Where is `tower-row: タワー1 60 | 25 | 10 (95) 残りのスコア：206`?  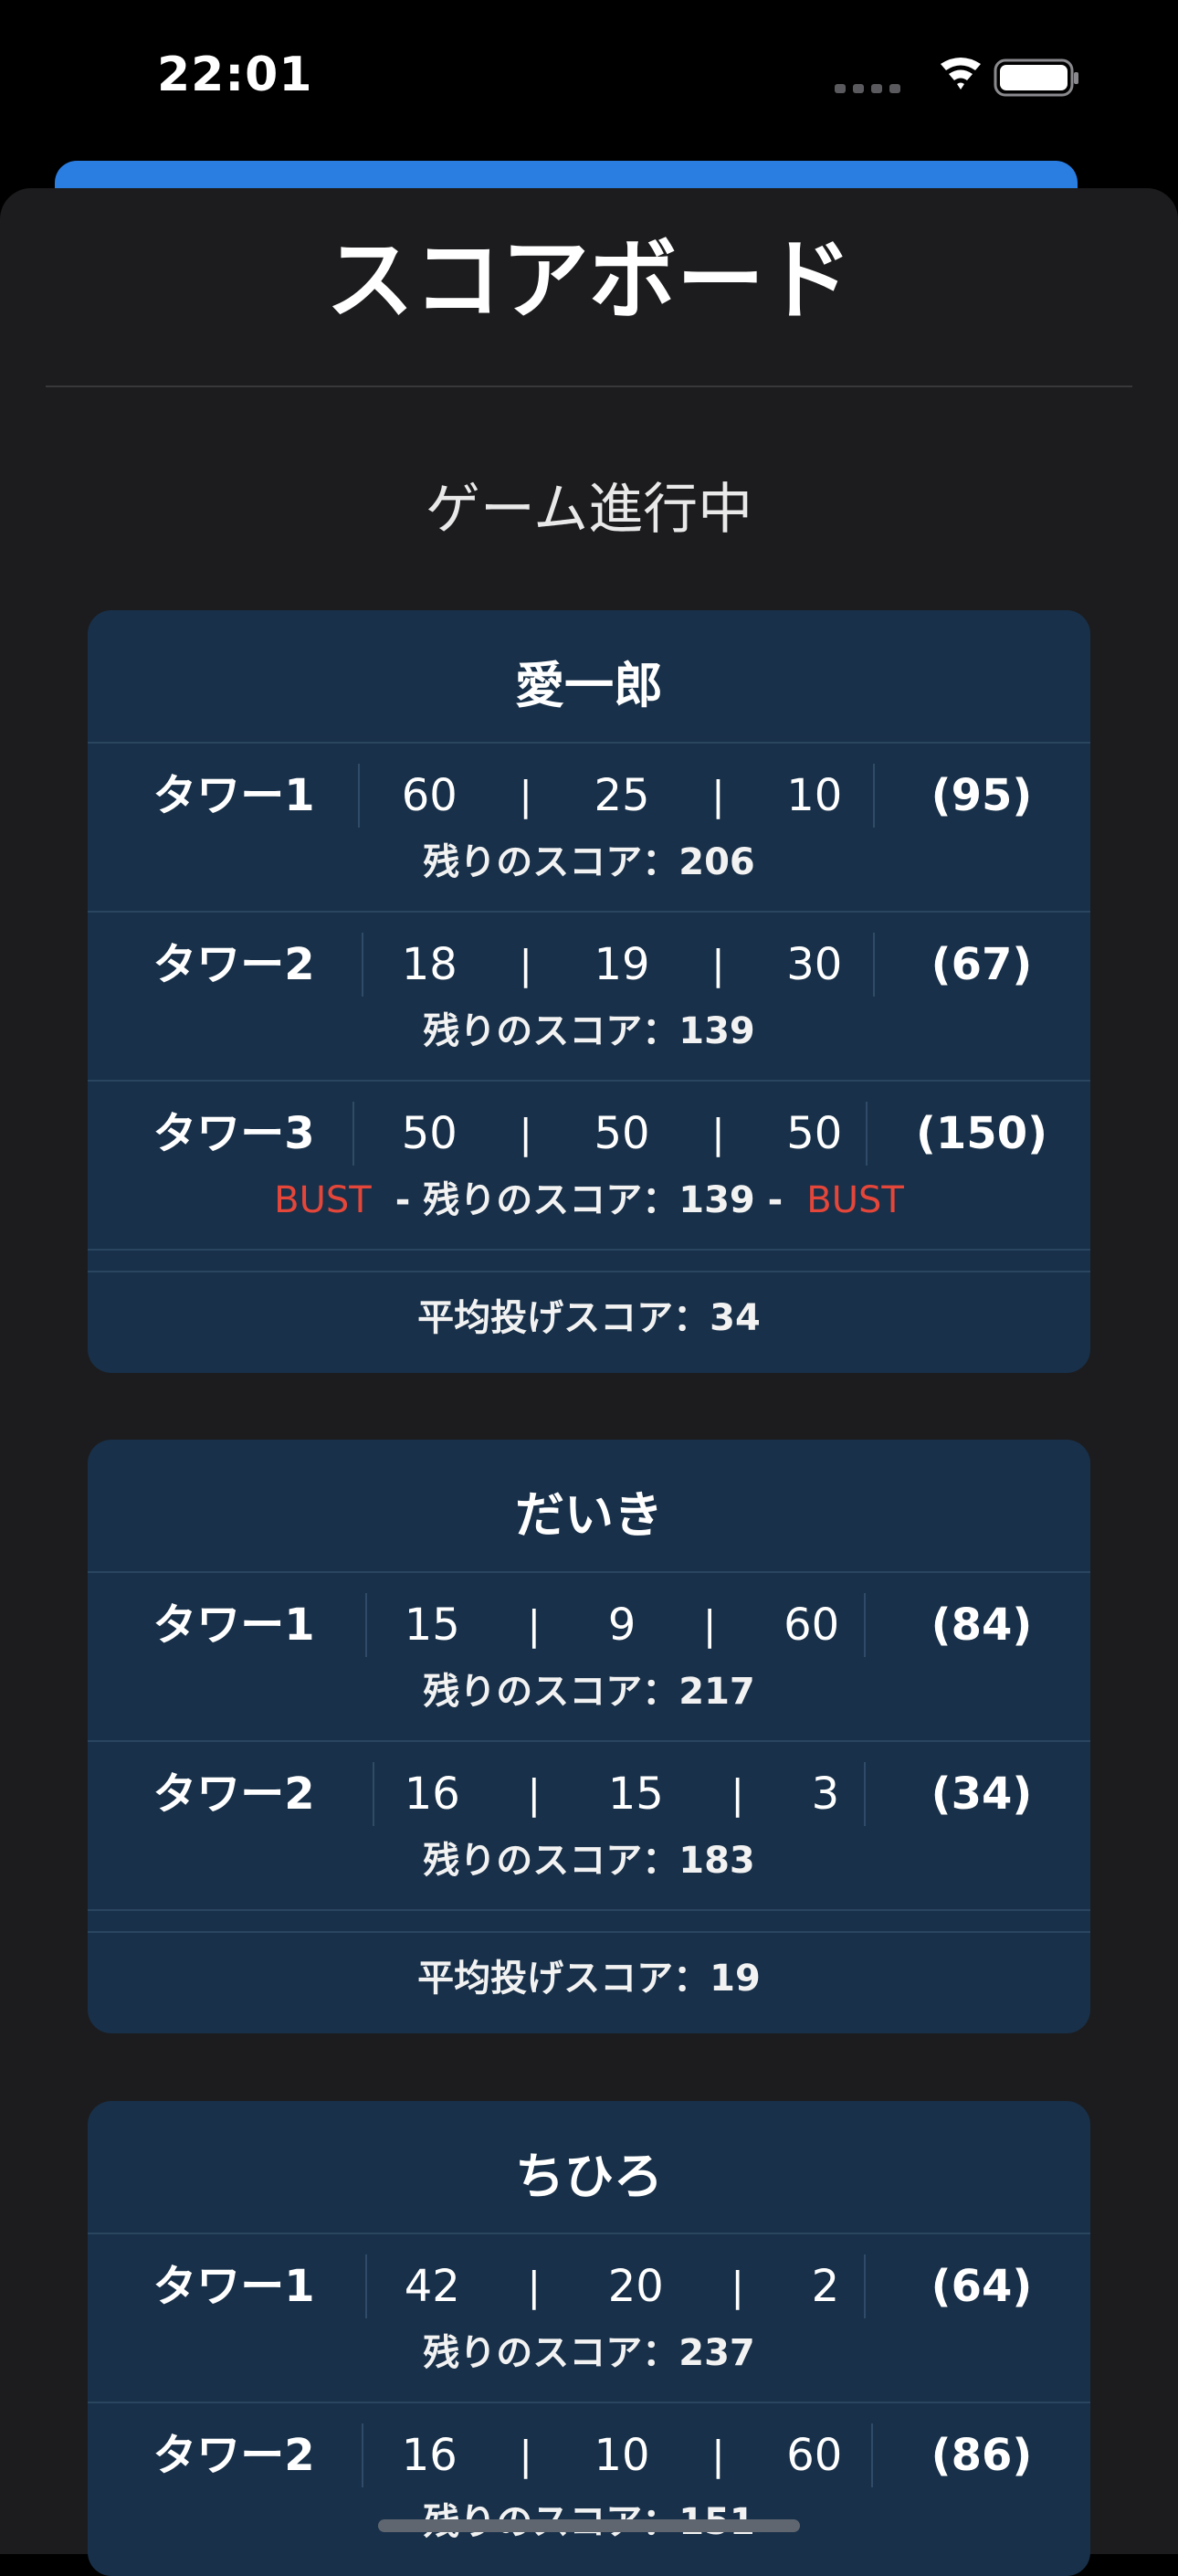
tower-row: タワー1 60 | 25 | 10 (95) 残りのスコア：206 is located at coordinates (589, 828).